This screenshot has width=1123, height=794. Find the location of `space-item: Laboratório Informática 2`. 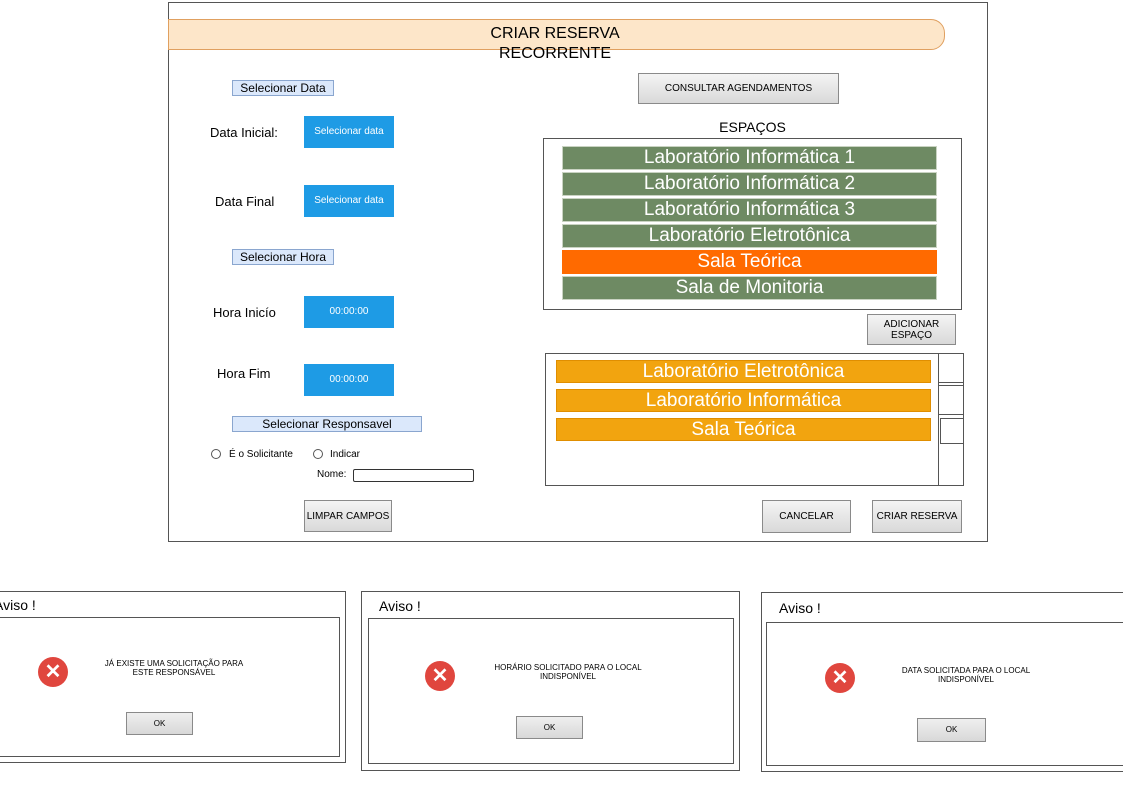

space-item: Laboratório Informática 2 is located at coordinates (749, 184).